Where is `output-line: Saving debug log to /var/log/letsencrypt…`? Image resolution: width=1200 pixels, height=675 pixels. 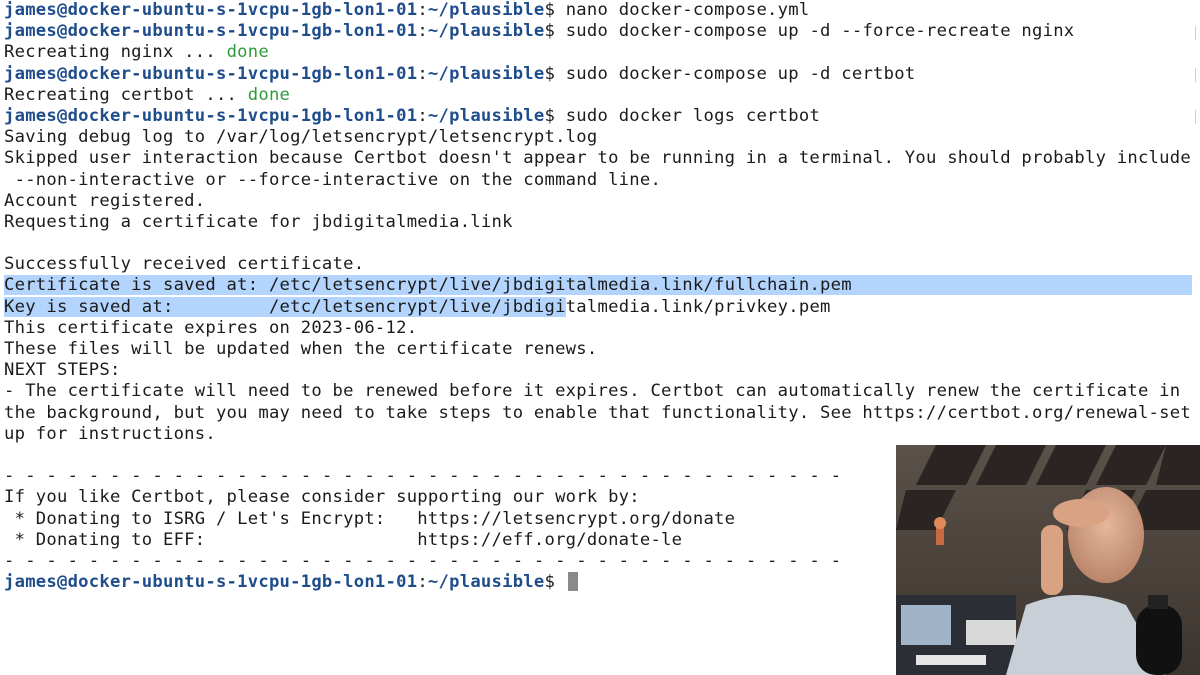 output-line: Saving debug log to /var/log/letsencrypt… is located at coordinates (301, 137).